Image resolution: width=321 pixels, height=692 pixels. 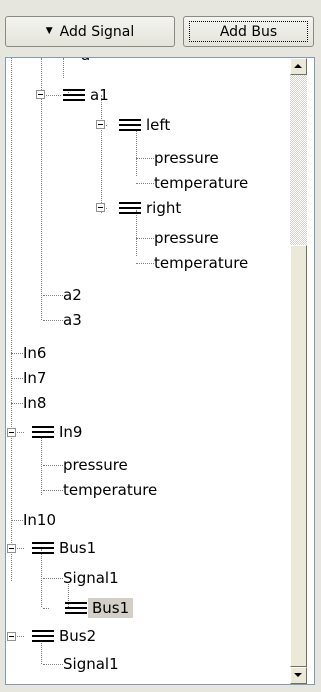 What do you see at coordinates (34, 378) in the screenshot?
I see `tree-node-in7: In7` at bounding box center [34, 378].